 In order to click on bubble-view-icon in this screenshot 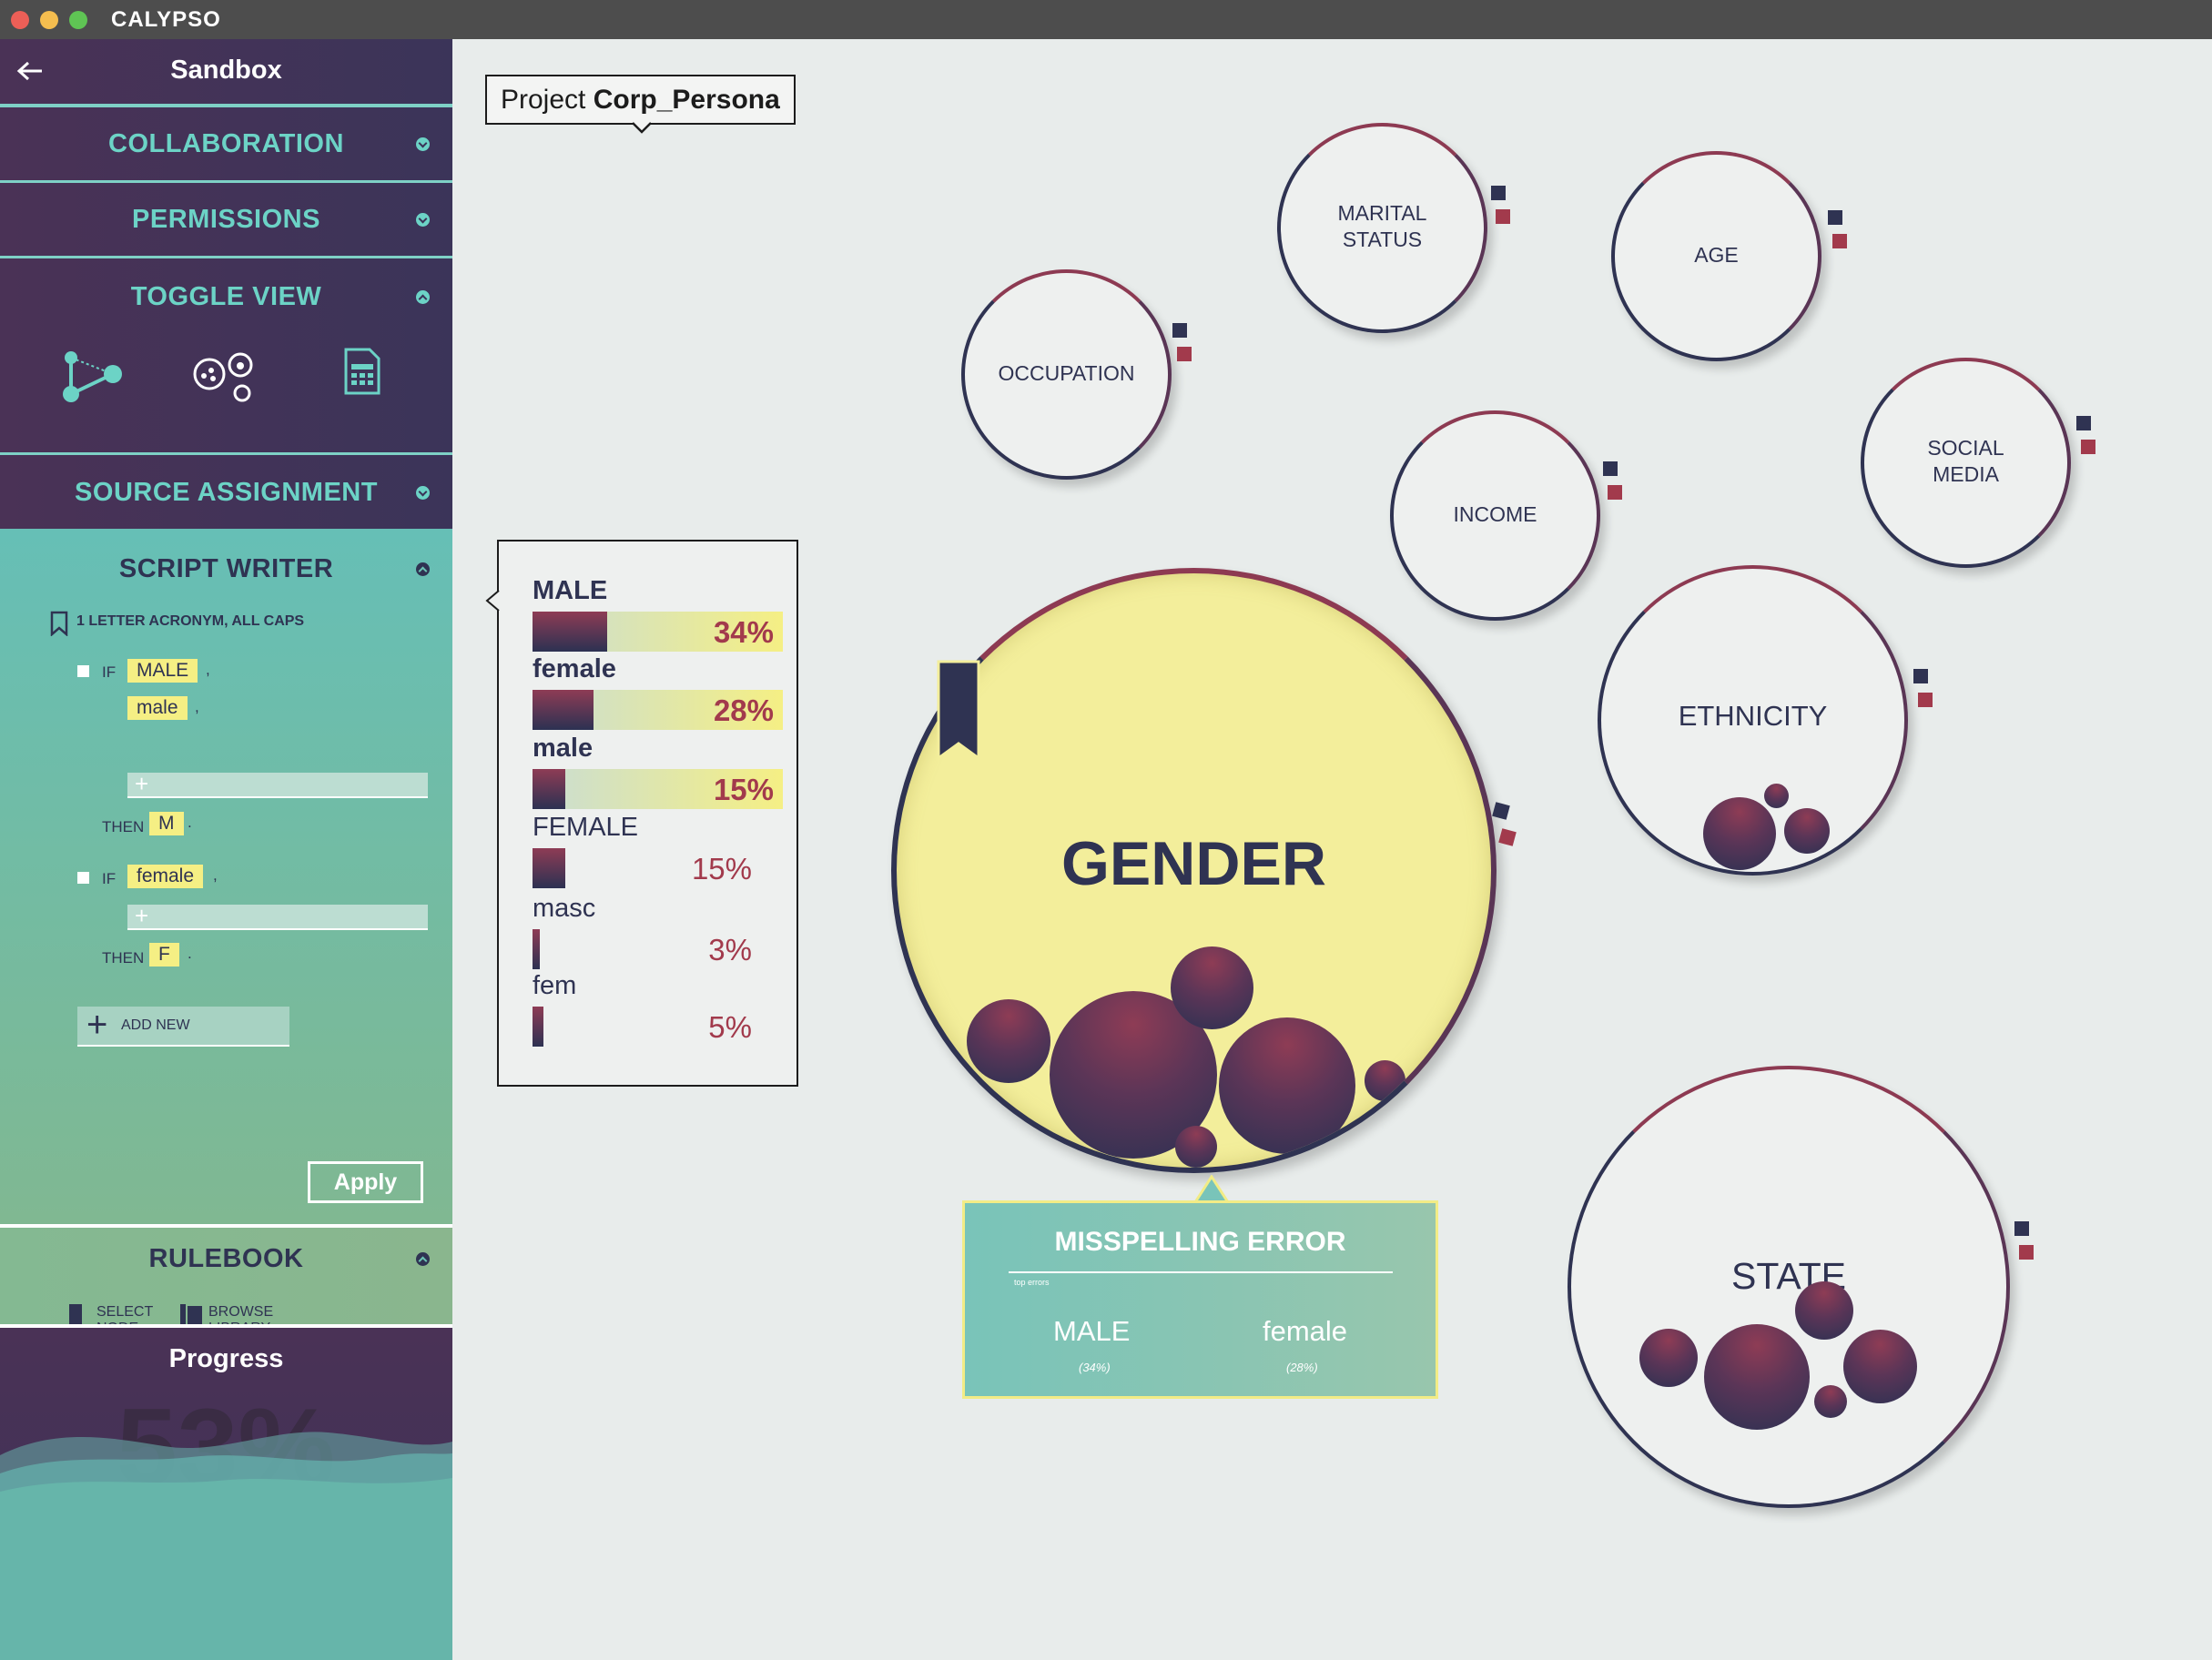, I will do `click(225, 377)`.